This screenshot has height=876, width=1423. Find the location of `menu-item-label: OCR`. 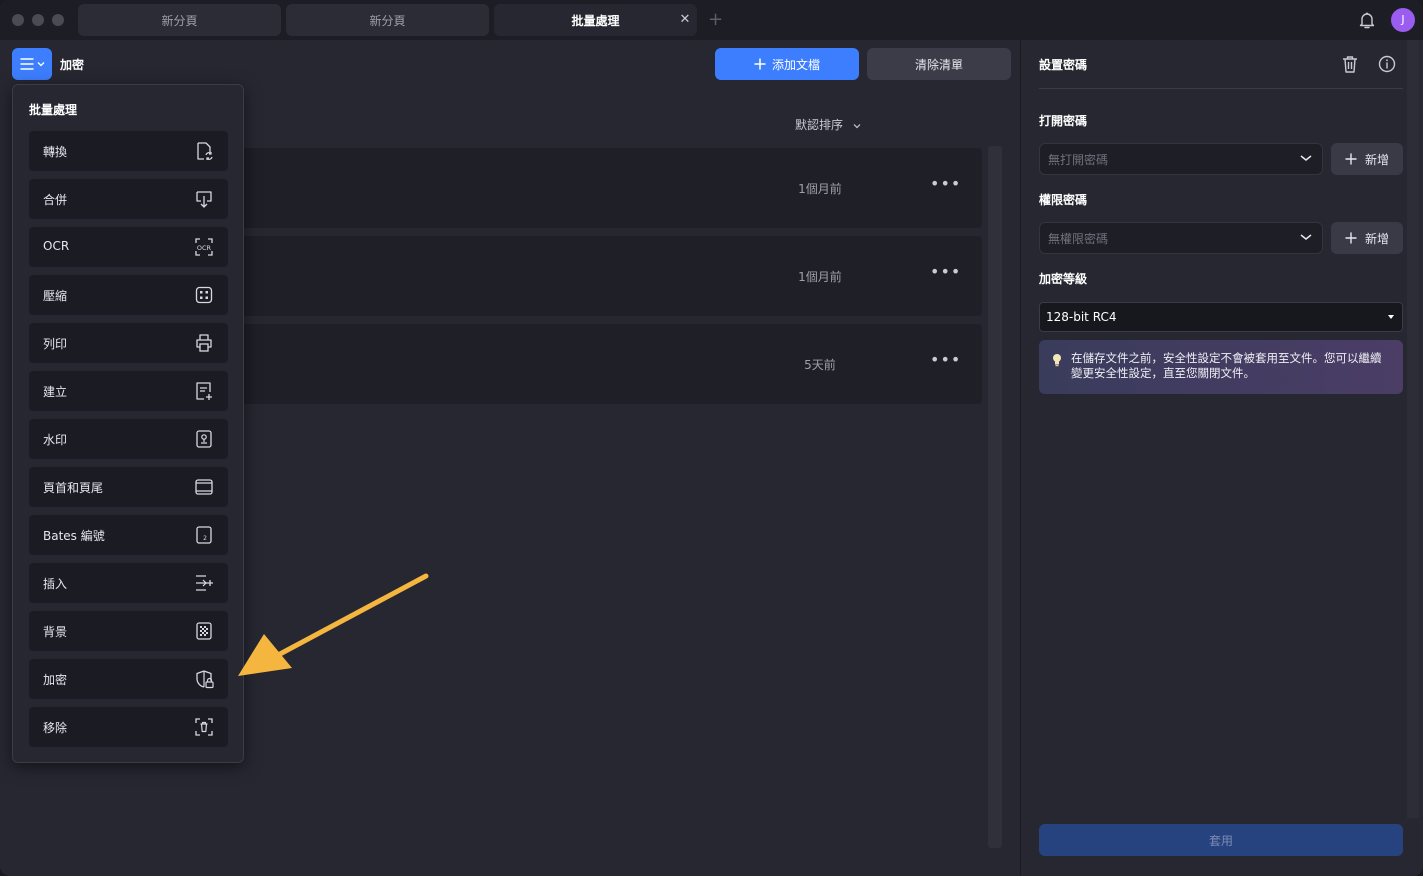

menu-item-label: OCR is located at coordinates (56, 246).